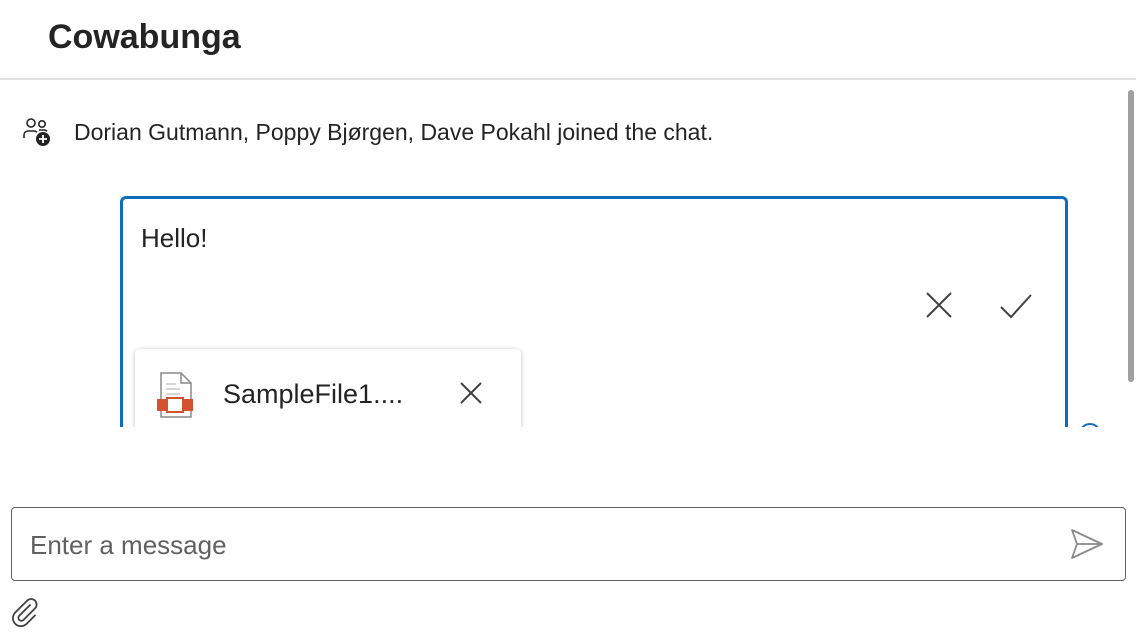  Describe the element at coordinates (568, 40) in the screenshot. I see `chat-header: Cowabunga` at that location.